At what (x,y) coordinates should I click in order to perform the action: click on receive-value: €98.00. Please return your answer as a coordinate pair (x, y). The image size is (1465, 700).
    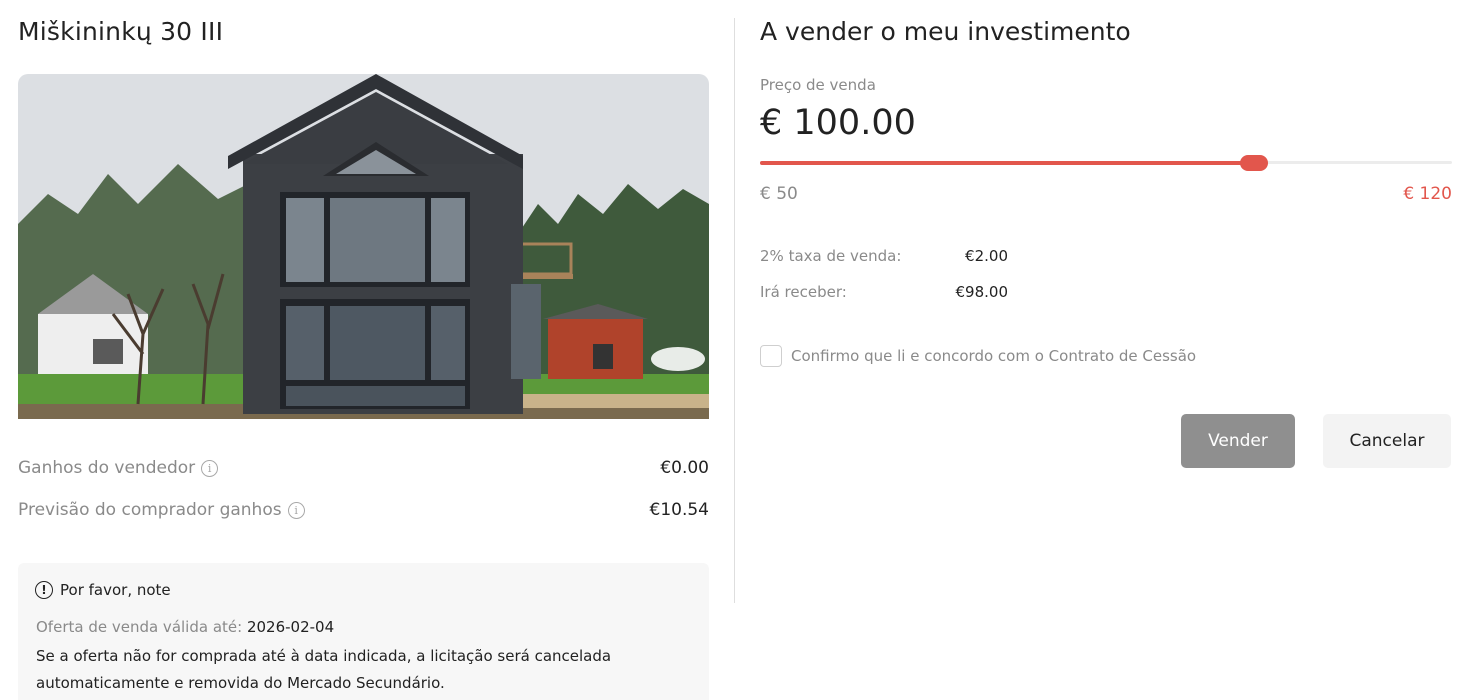
    Looking at the image, I should click on (982, 292).